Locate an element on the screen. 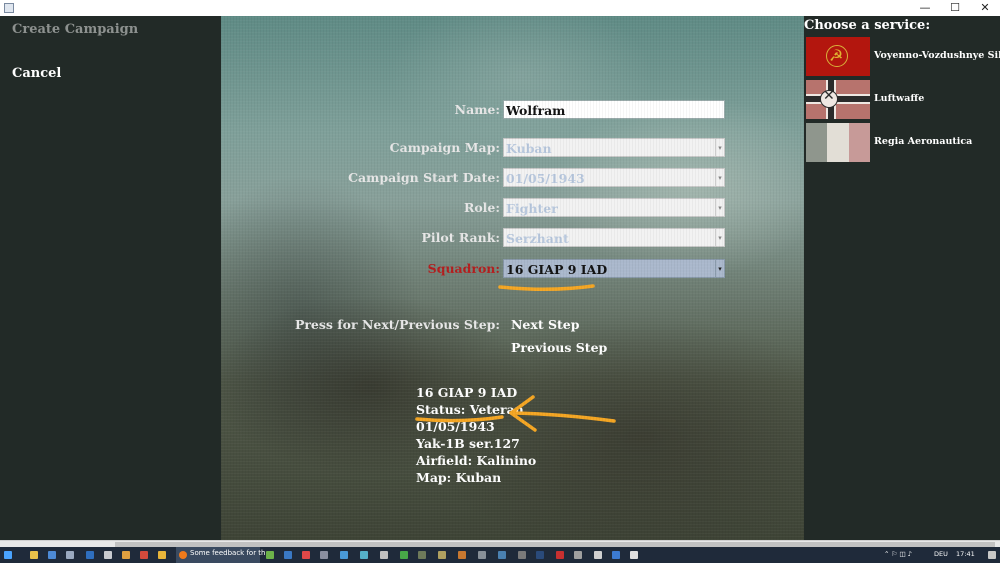 This screenshot has width=1000, height=563. step-prompt: Press for Next/Previous Step: is located at coordinates (397, 324).